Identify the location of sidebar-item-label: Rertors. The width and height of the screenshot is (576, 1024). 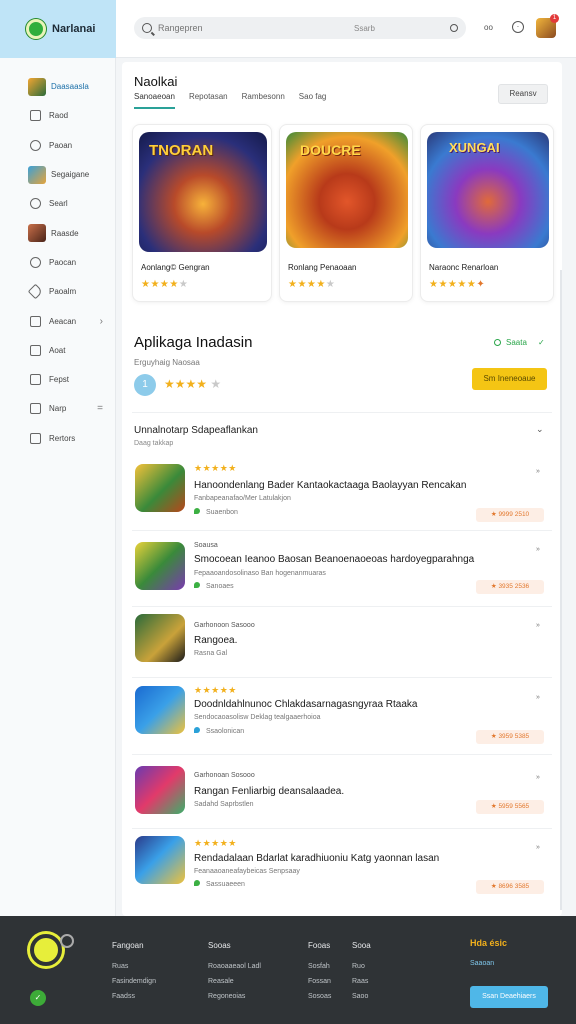
(62, 438).